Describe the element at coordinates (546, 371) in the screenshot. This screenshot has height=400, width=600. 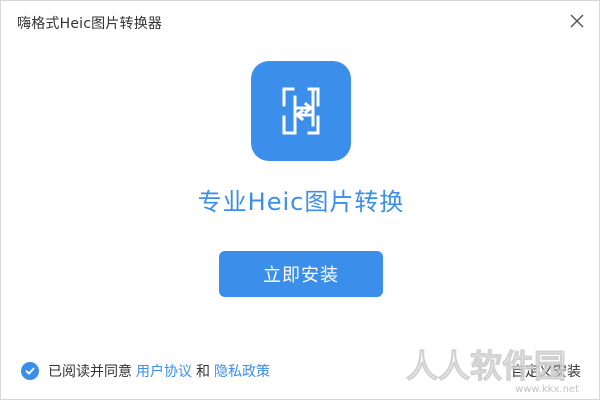
I see `custom-install-link: 自定义安装` at that location.